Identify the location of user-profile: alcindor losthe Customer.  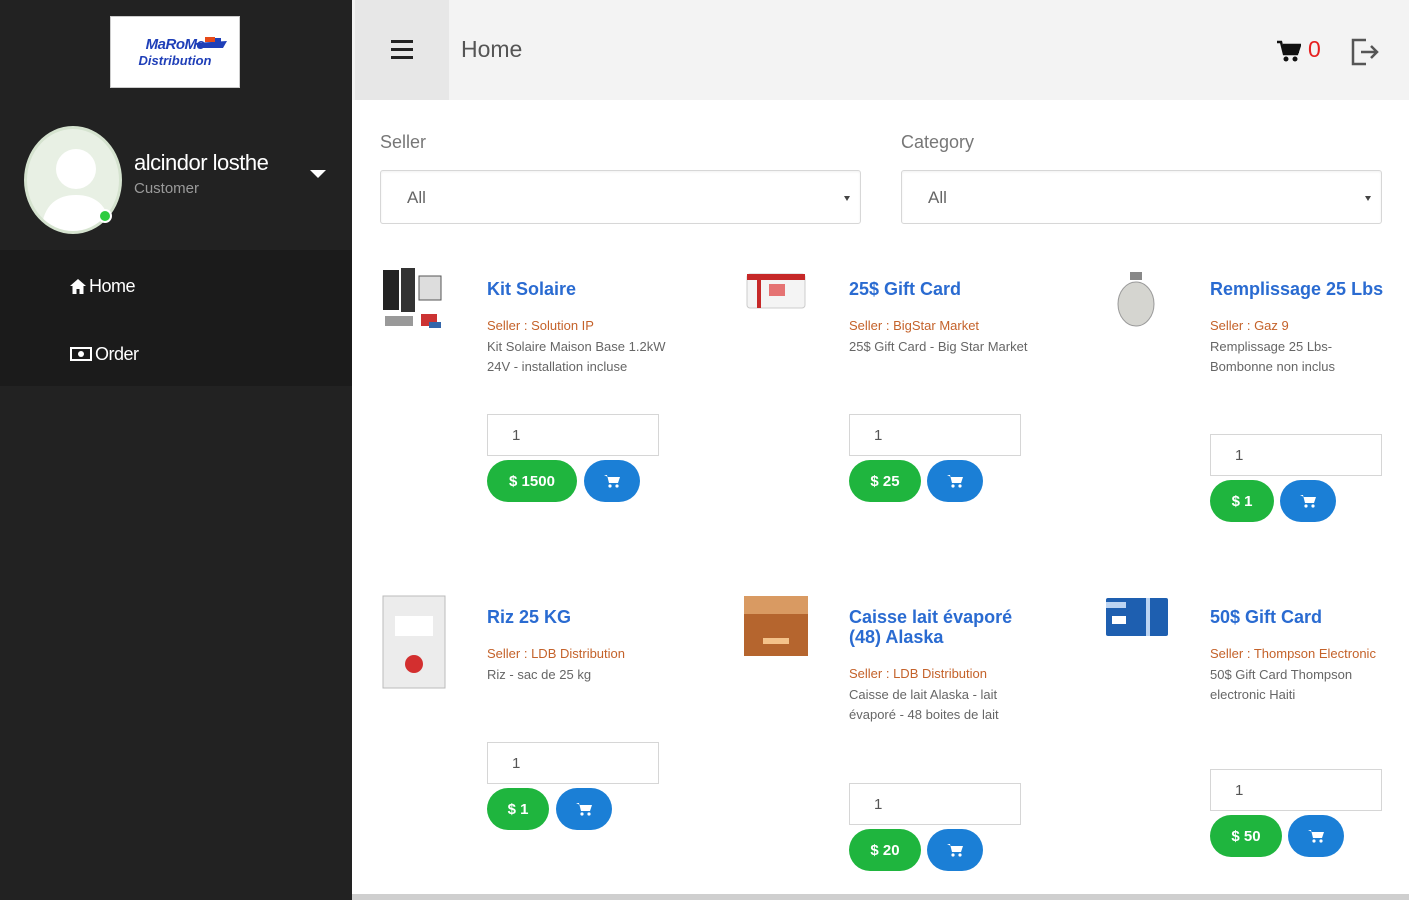
(176, 181).